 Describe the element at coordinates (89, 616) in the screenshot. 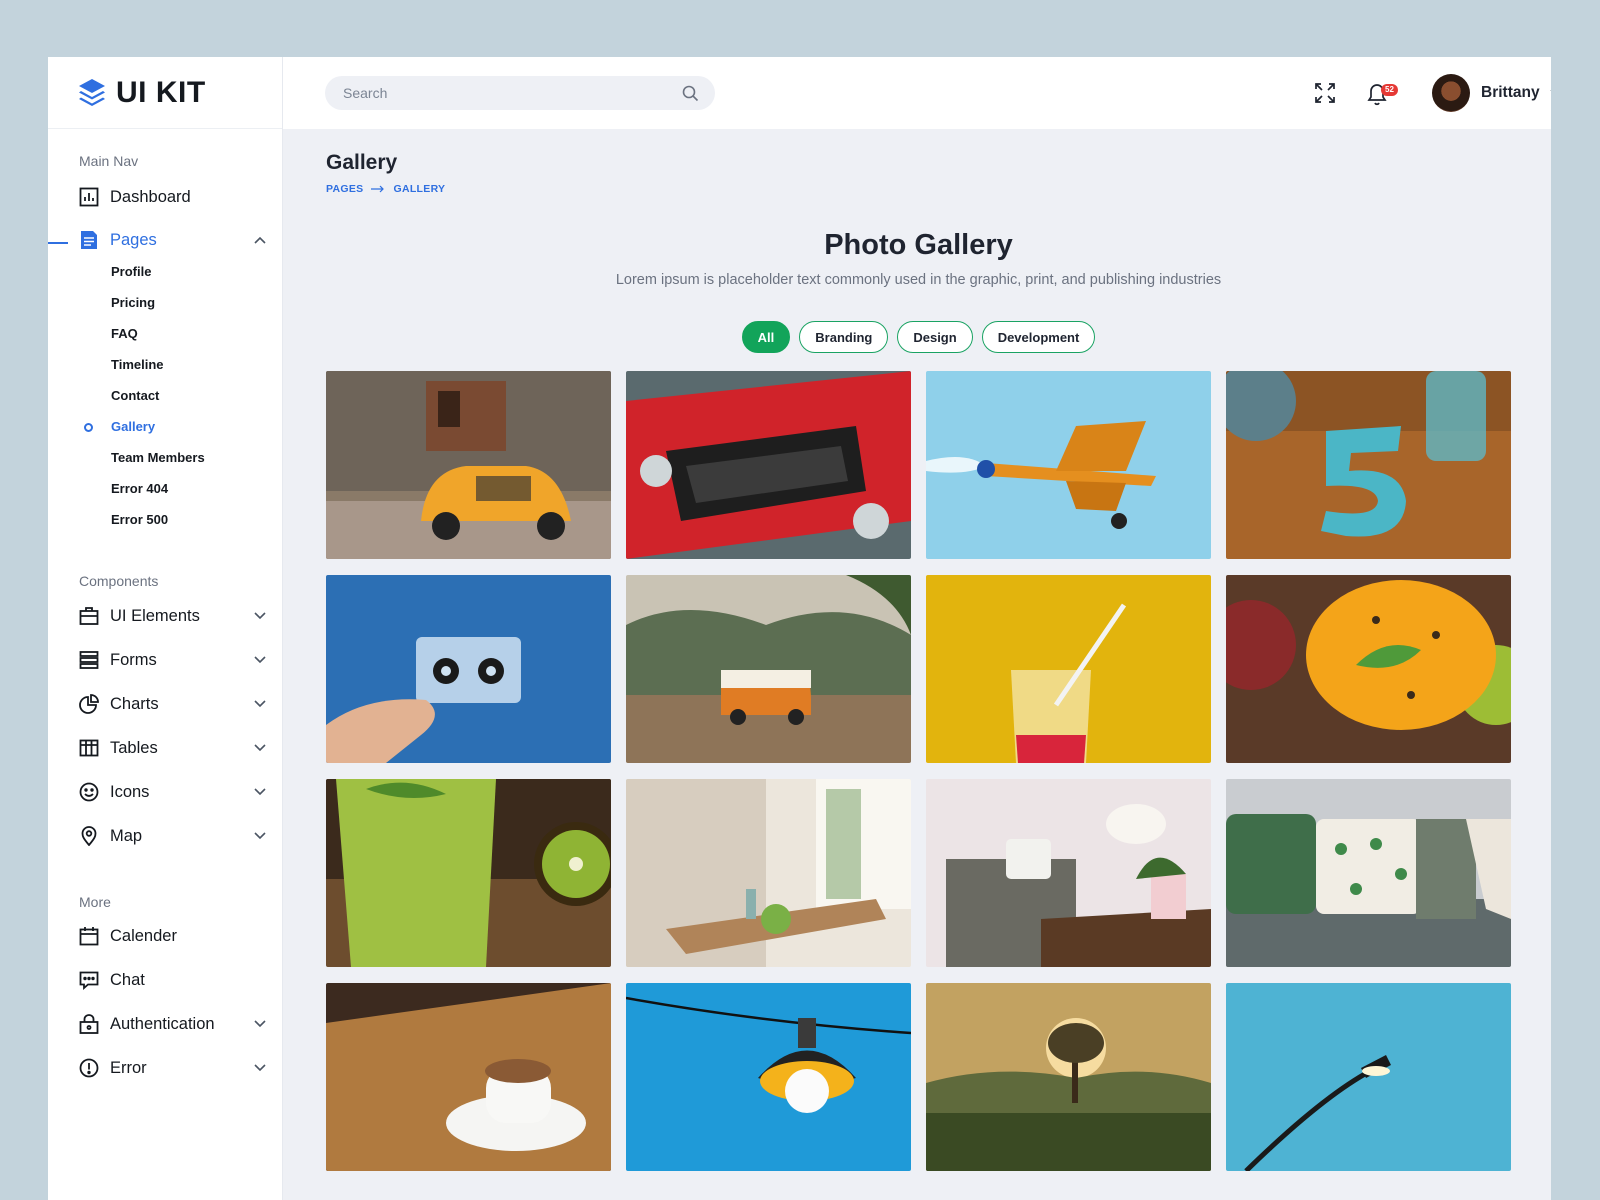

I see `briefcase-icon` at that location.